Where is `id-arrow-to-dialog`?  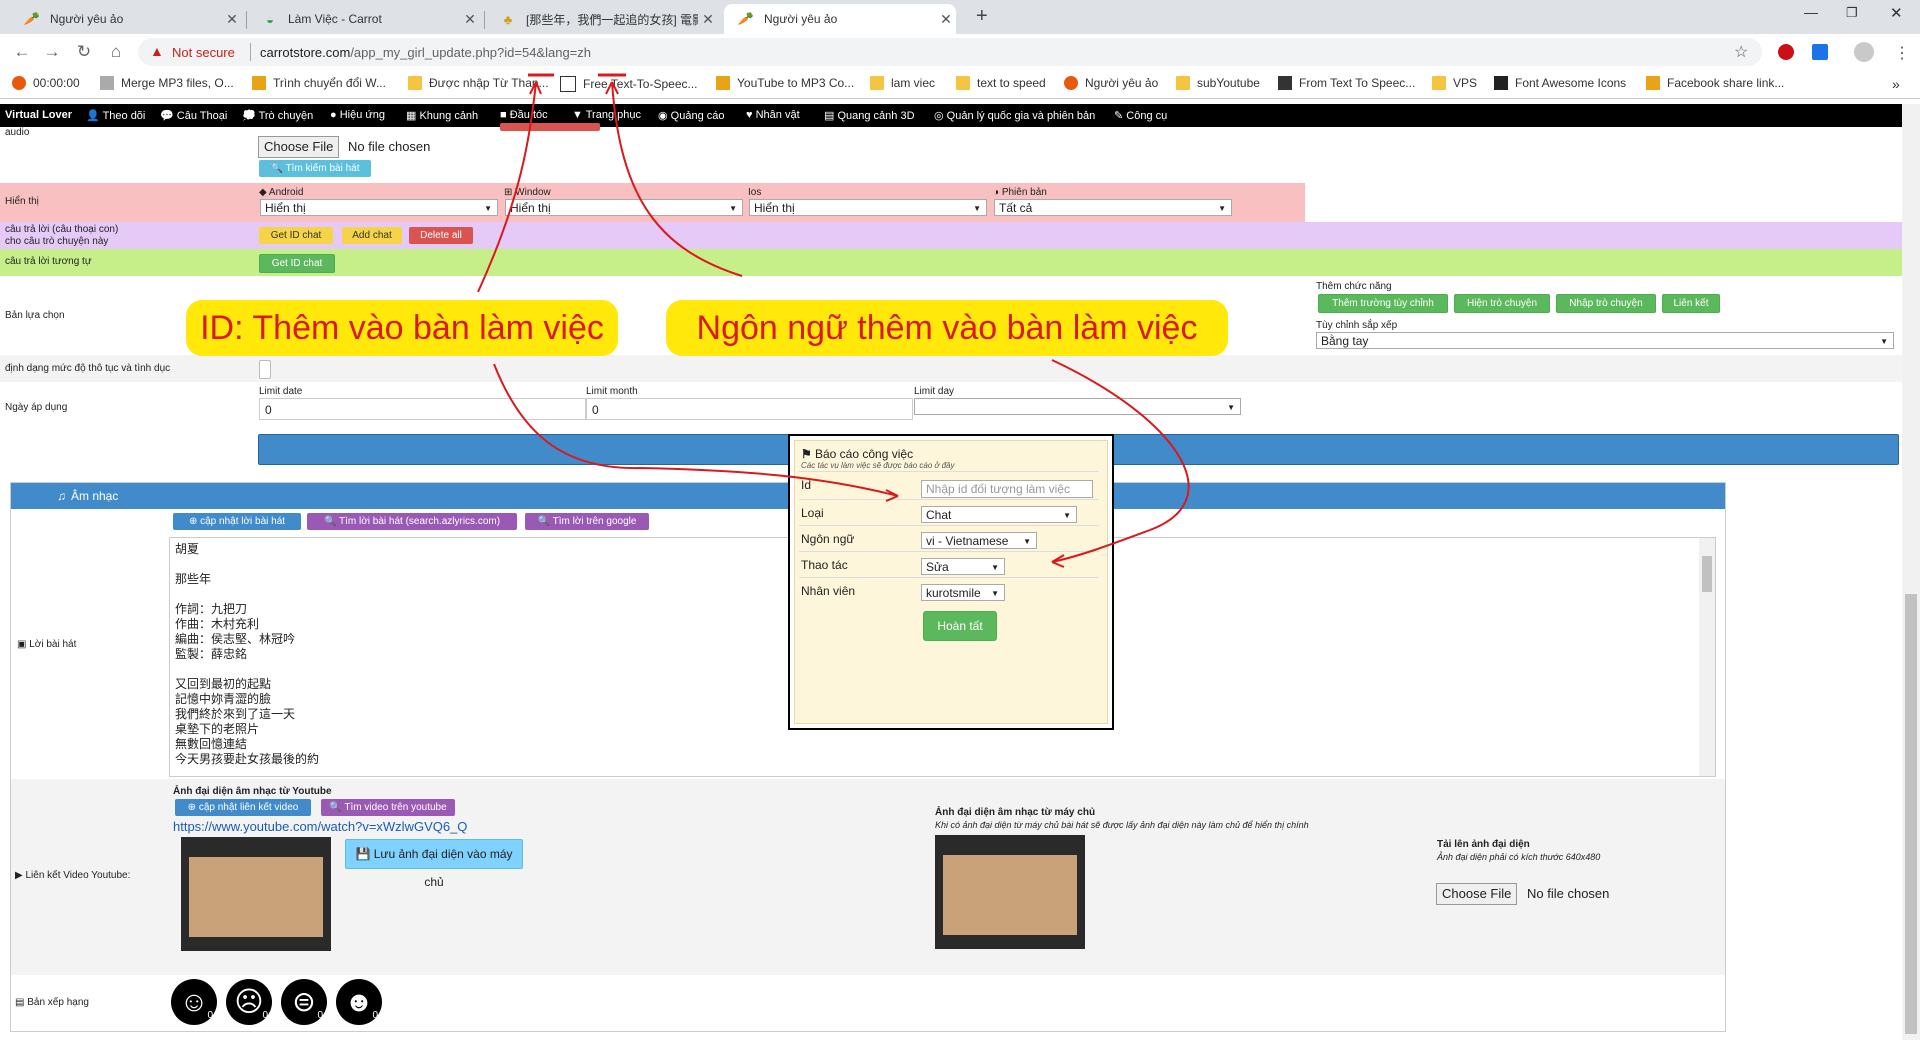 id-arrow-to-dialog is located at coordinates (696, 430).